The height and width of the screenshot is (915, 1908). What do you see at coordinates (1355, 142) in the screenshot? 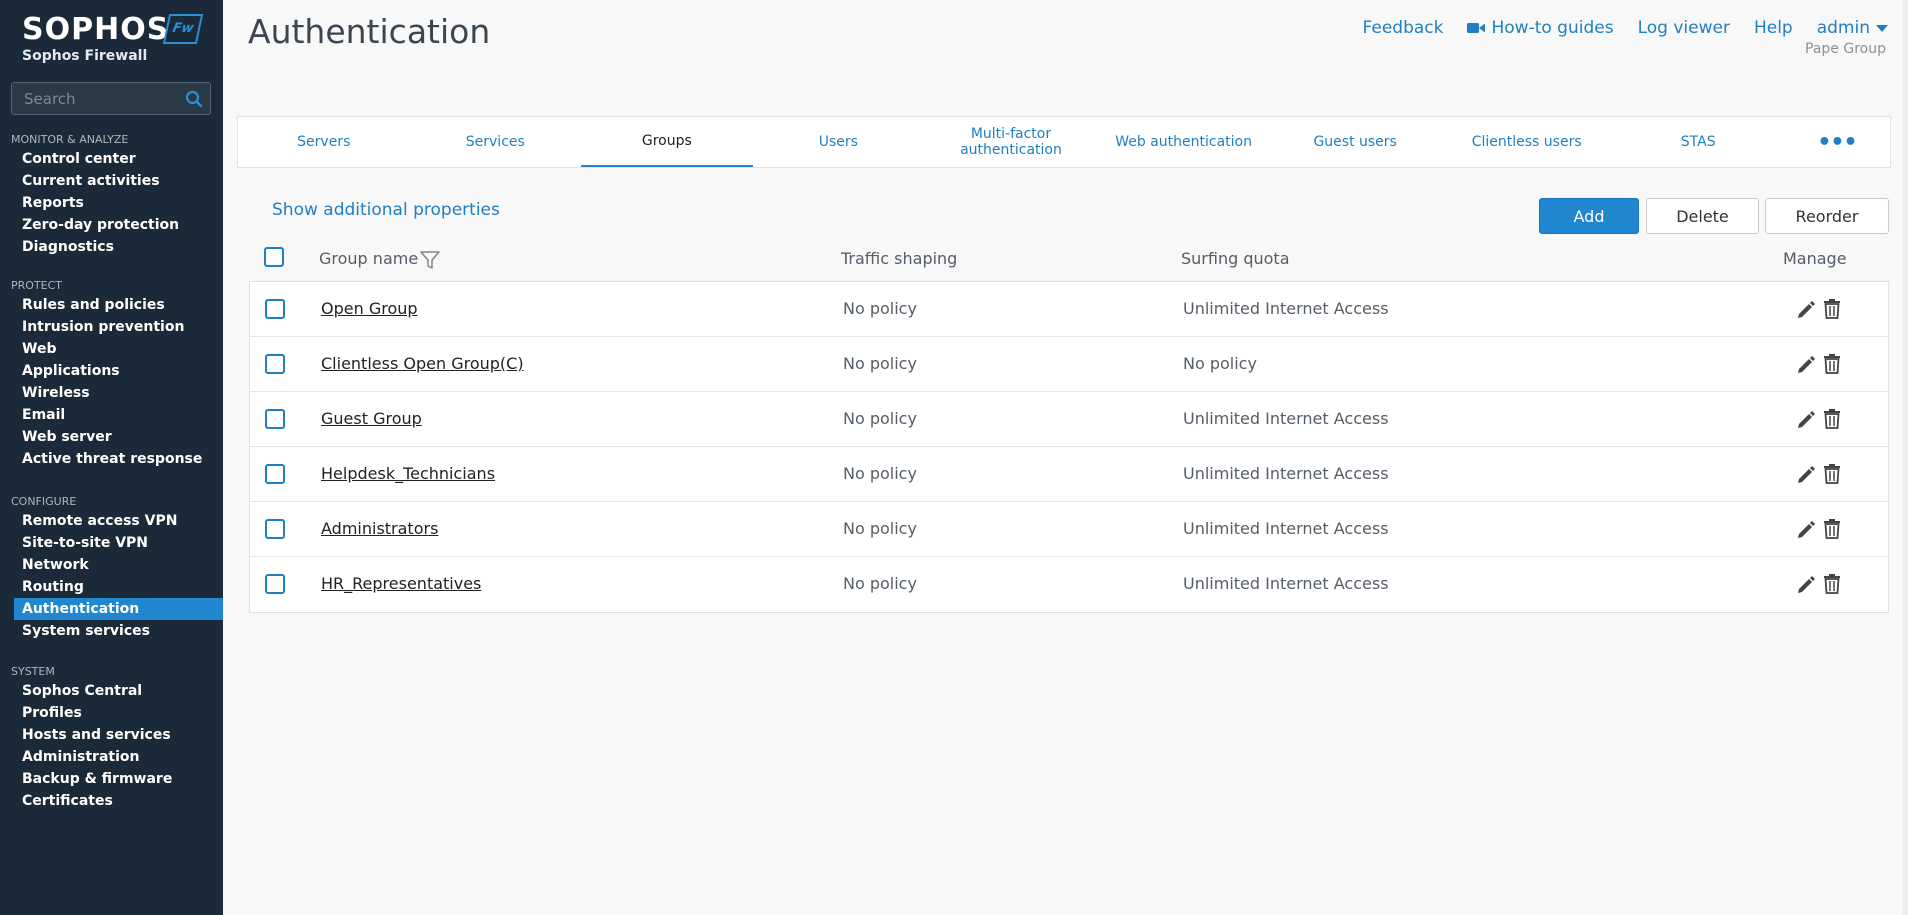
I see `tab-guest-users: Guest users` at bounding box center [1355, 142].